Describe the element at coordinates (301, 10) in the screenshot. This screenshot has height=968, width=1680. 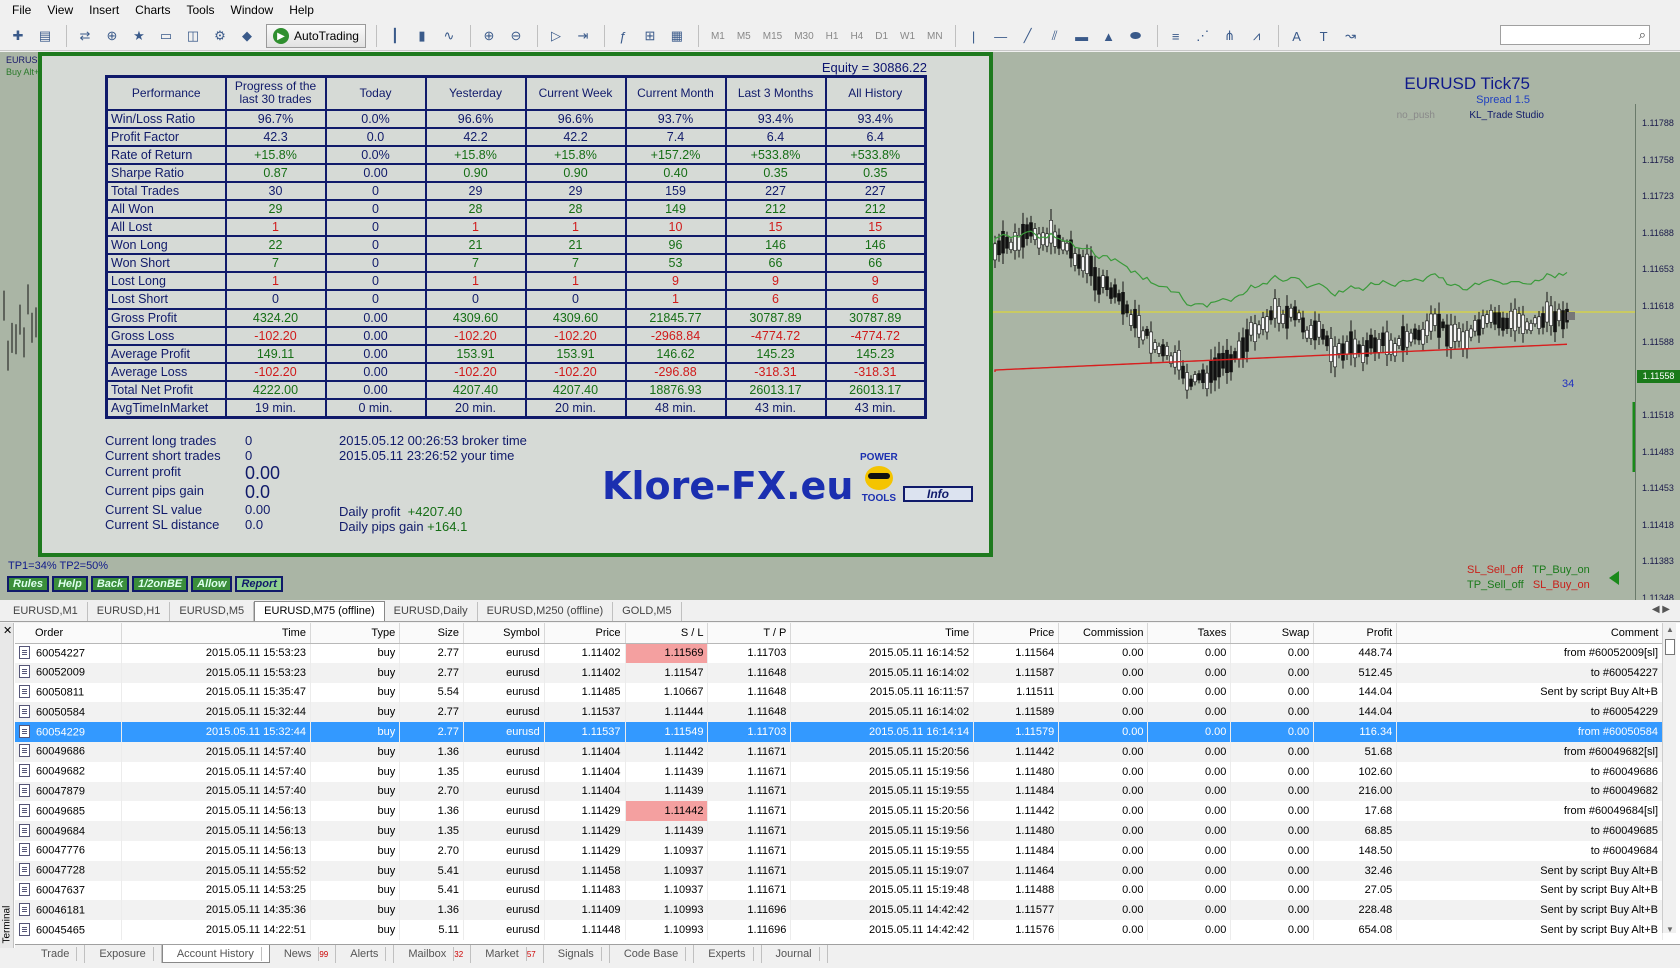
I see `menu-help: Help` at that location.